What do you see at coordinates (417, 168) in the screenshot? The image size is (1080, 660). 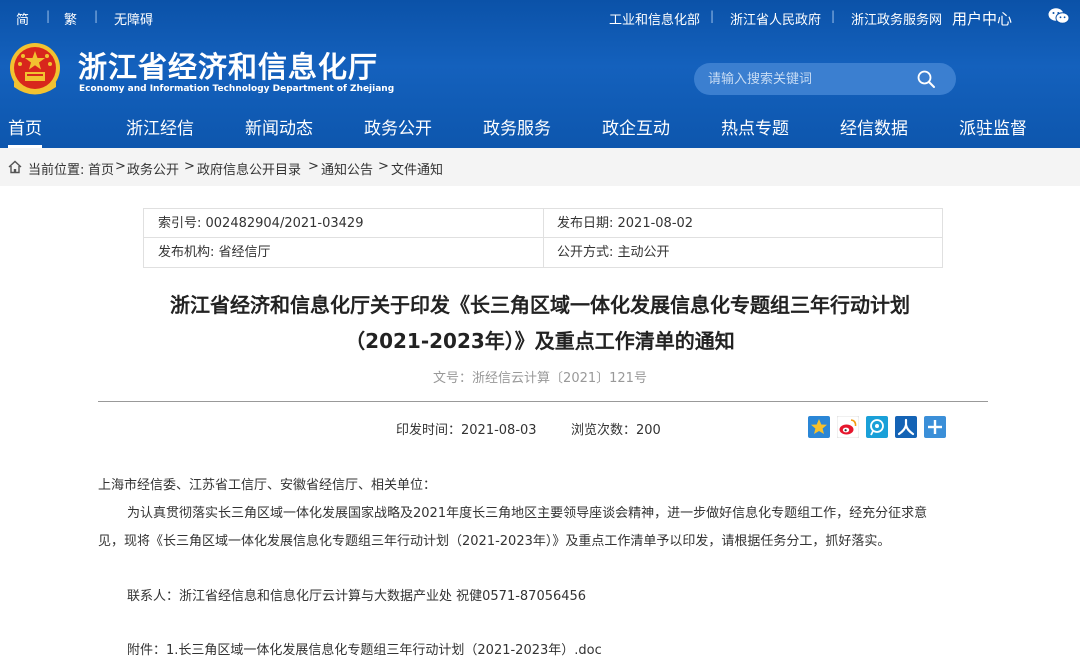 I see `breadcrumb-file-notices: 文件通知` at bounding box center [417, 168].